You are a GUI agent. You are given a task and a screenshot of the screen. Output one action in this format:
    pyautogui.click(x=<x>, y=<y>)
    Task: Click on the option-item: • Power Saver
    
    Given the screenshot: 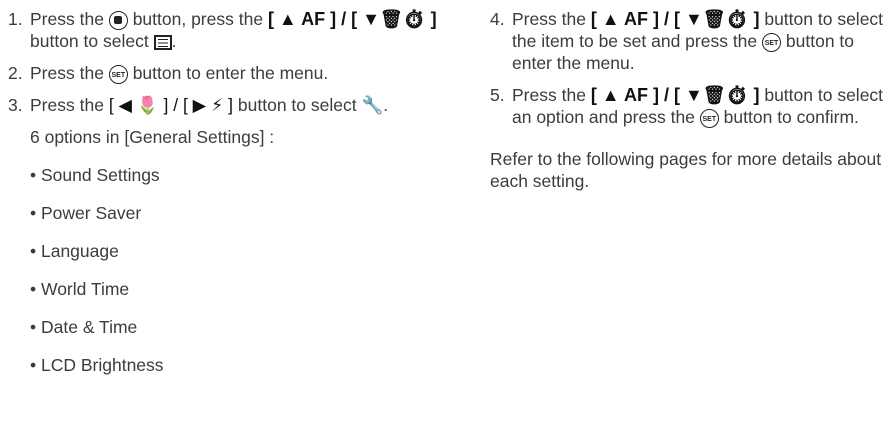 What is the action you would take?
    pyautogui.click(x=86, y=213)
    